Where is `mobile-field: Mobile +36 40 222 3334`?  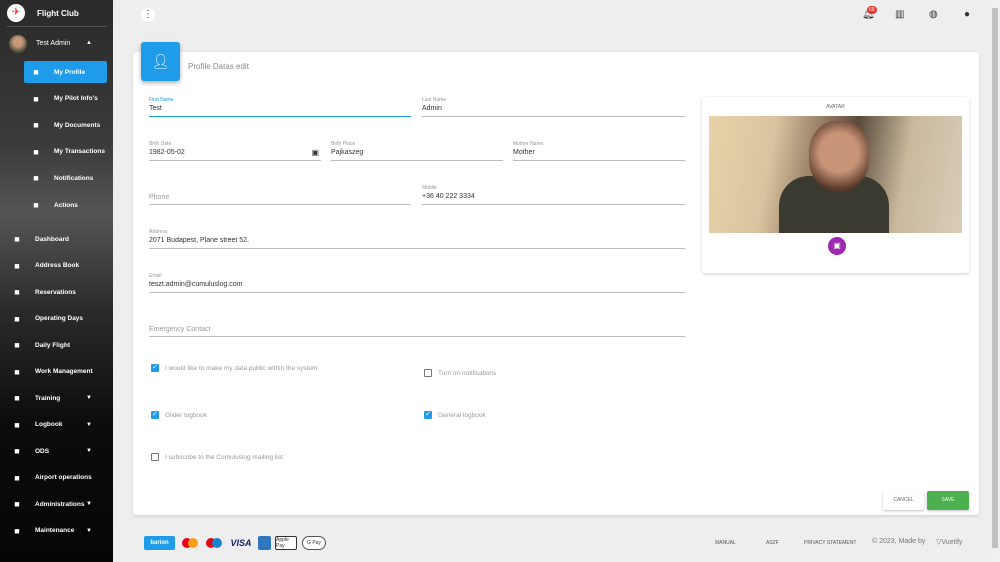
mobile-field: Mobile +36 40 222 3334 is located at coordinates (553, 195).